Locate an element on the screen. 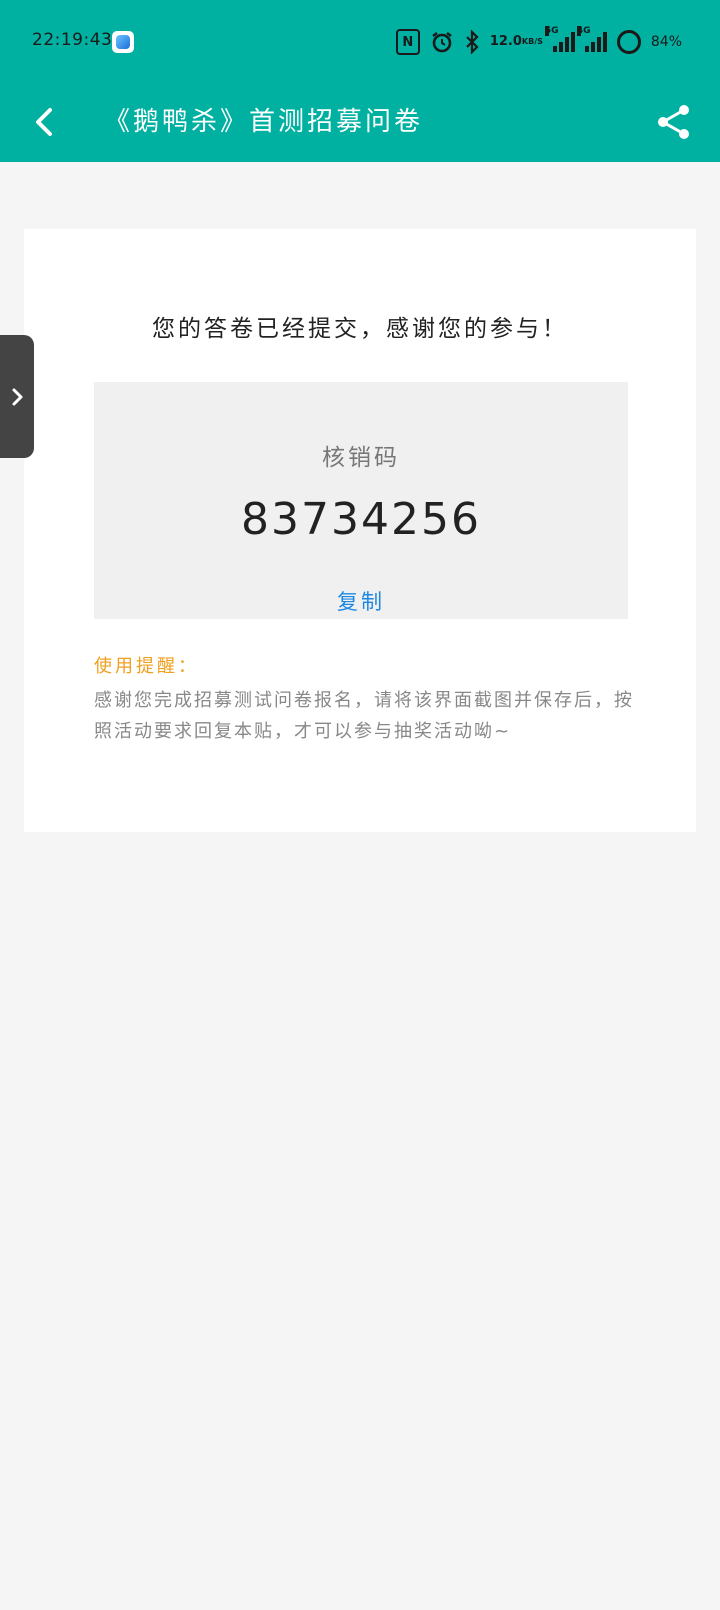 Image resolution: width=720 pixels, height=1610 pixels. chevron-left-icon is located at coordinates (44, 122).